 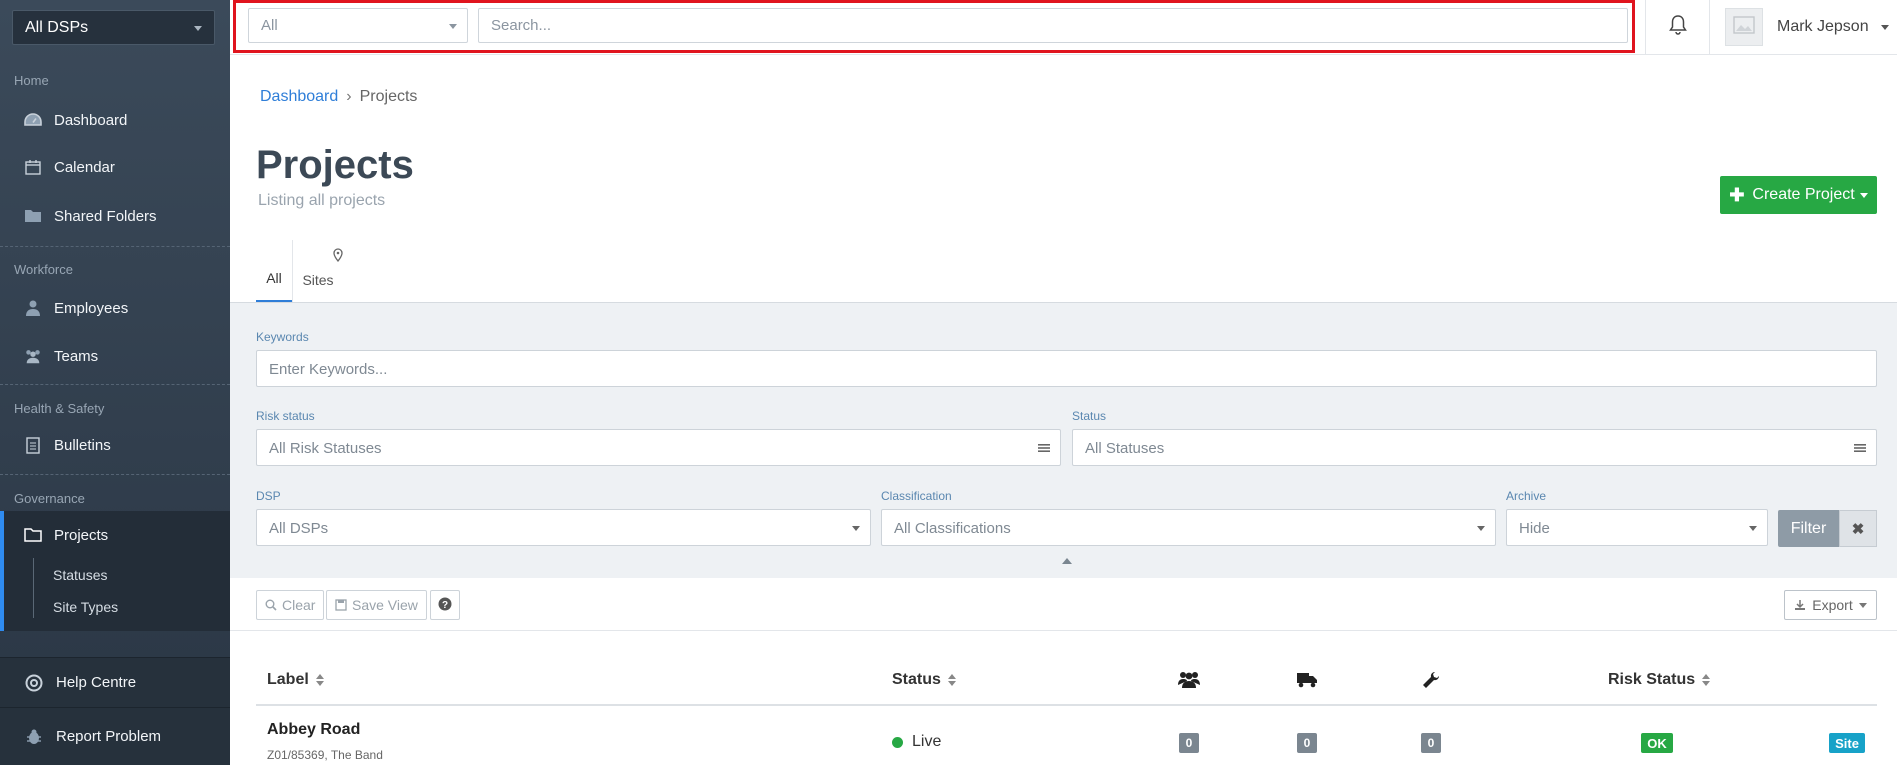 What do you see at coordinates (80, 575) in the screenshot?
I see `sidebar-subitem-statuses: Statuses` at bounding box center [80, 575].